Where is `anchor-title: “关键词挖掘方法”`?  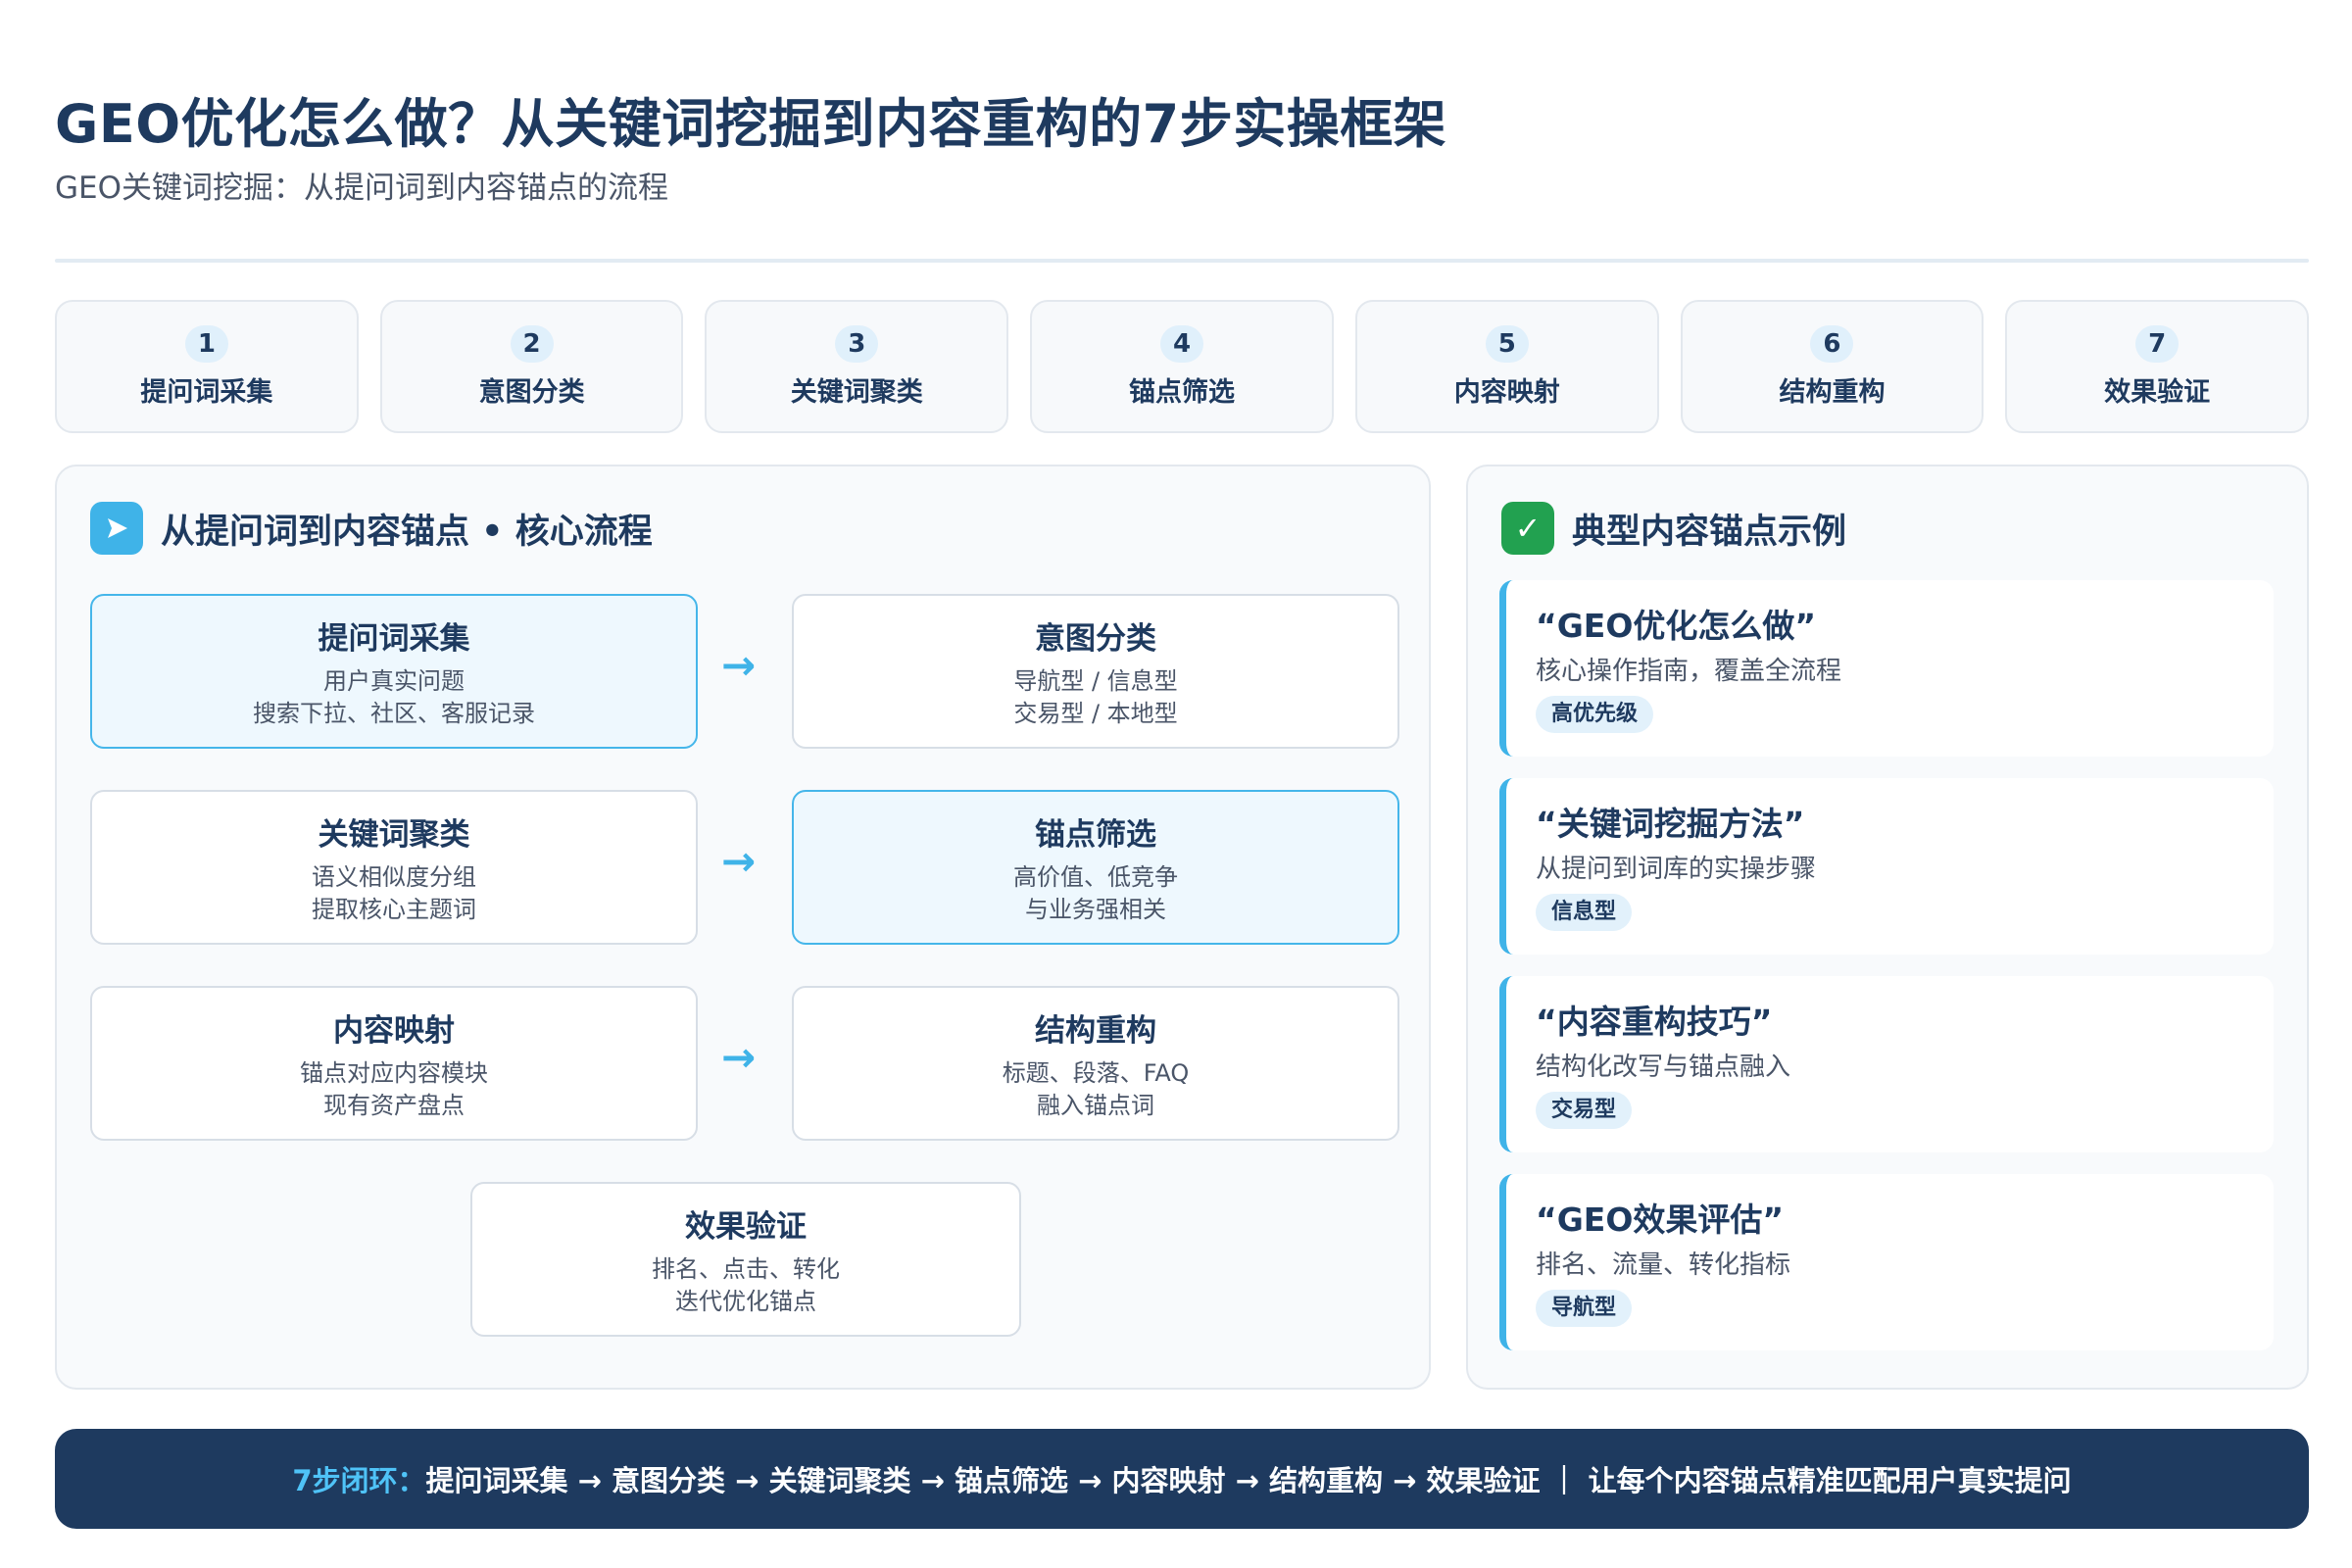
anchor-title: “关键词挖掘方法” is located at coordinates (1670, 824).